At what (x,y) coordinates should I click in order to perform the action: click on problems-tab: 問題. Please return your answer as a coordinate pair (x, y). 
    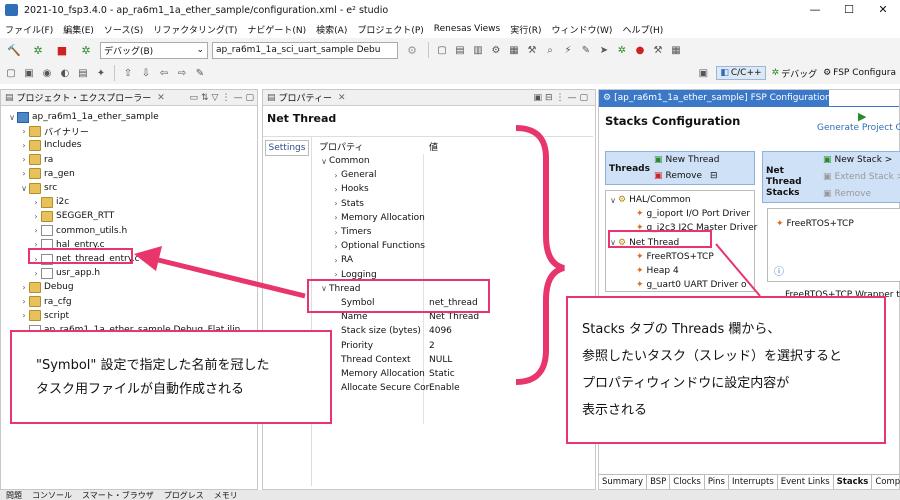
    Looking at the image, I should click on (14, 495).